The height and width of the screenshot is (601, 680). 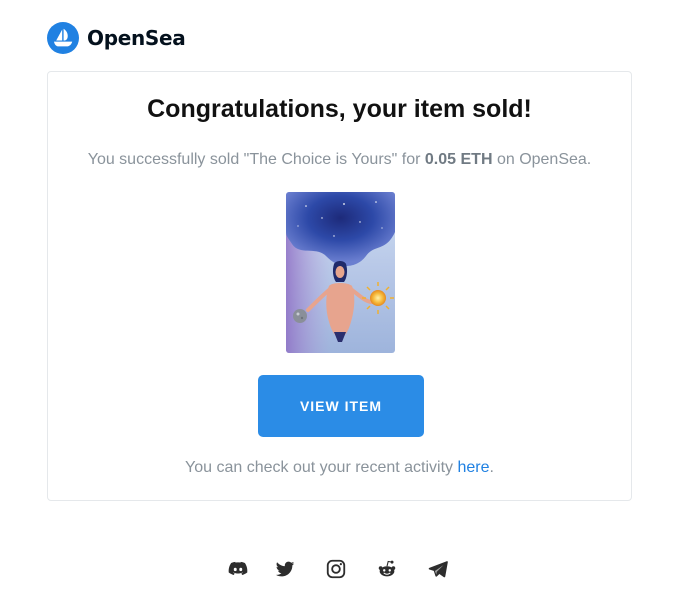 I want to click on activity-link: here, so click(x=473, y=467).